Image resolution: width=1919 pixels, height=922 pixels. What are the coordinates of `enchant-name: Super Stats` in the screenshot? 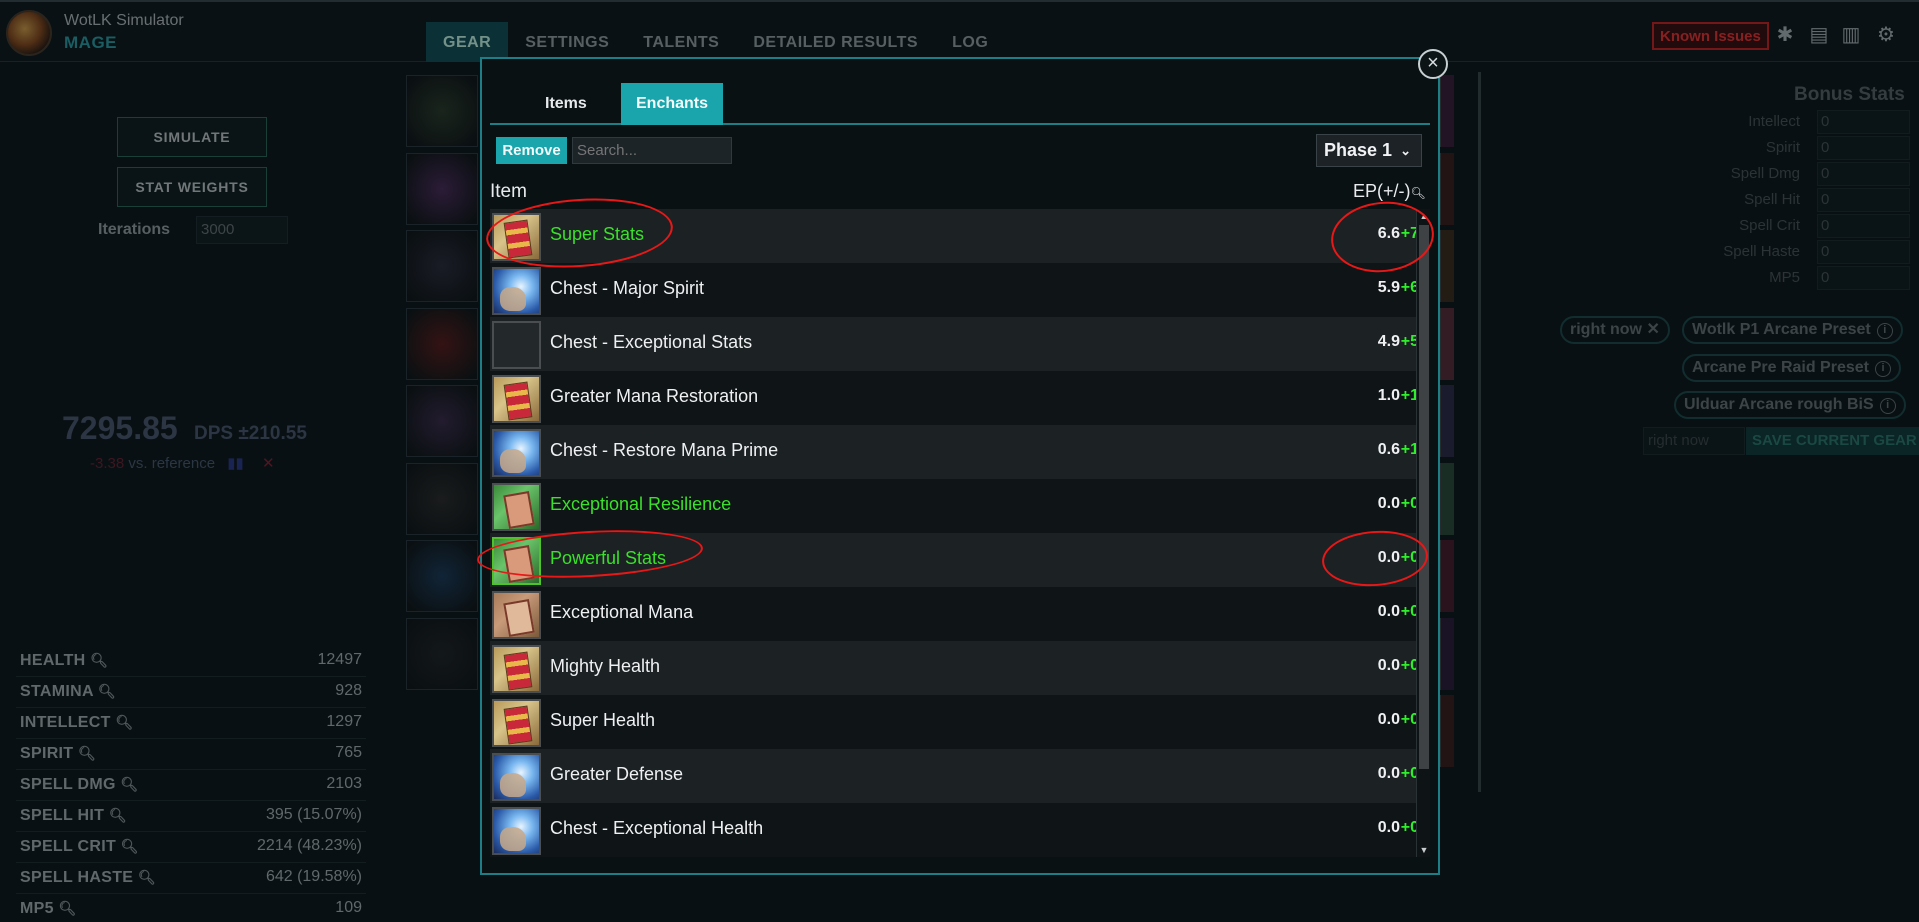 It's located at (597, 234).